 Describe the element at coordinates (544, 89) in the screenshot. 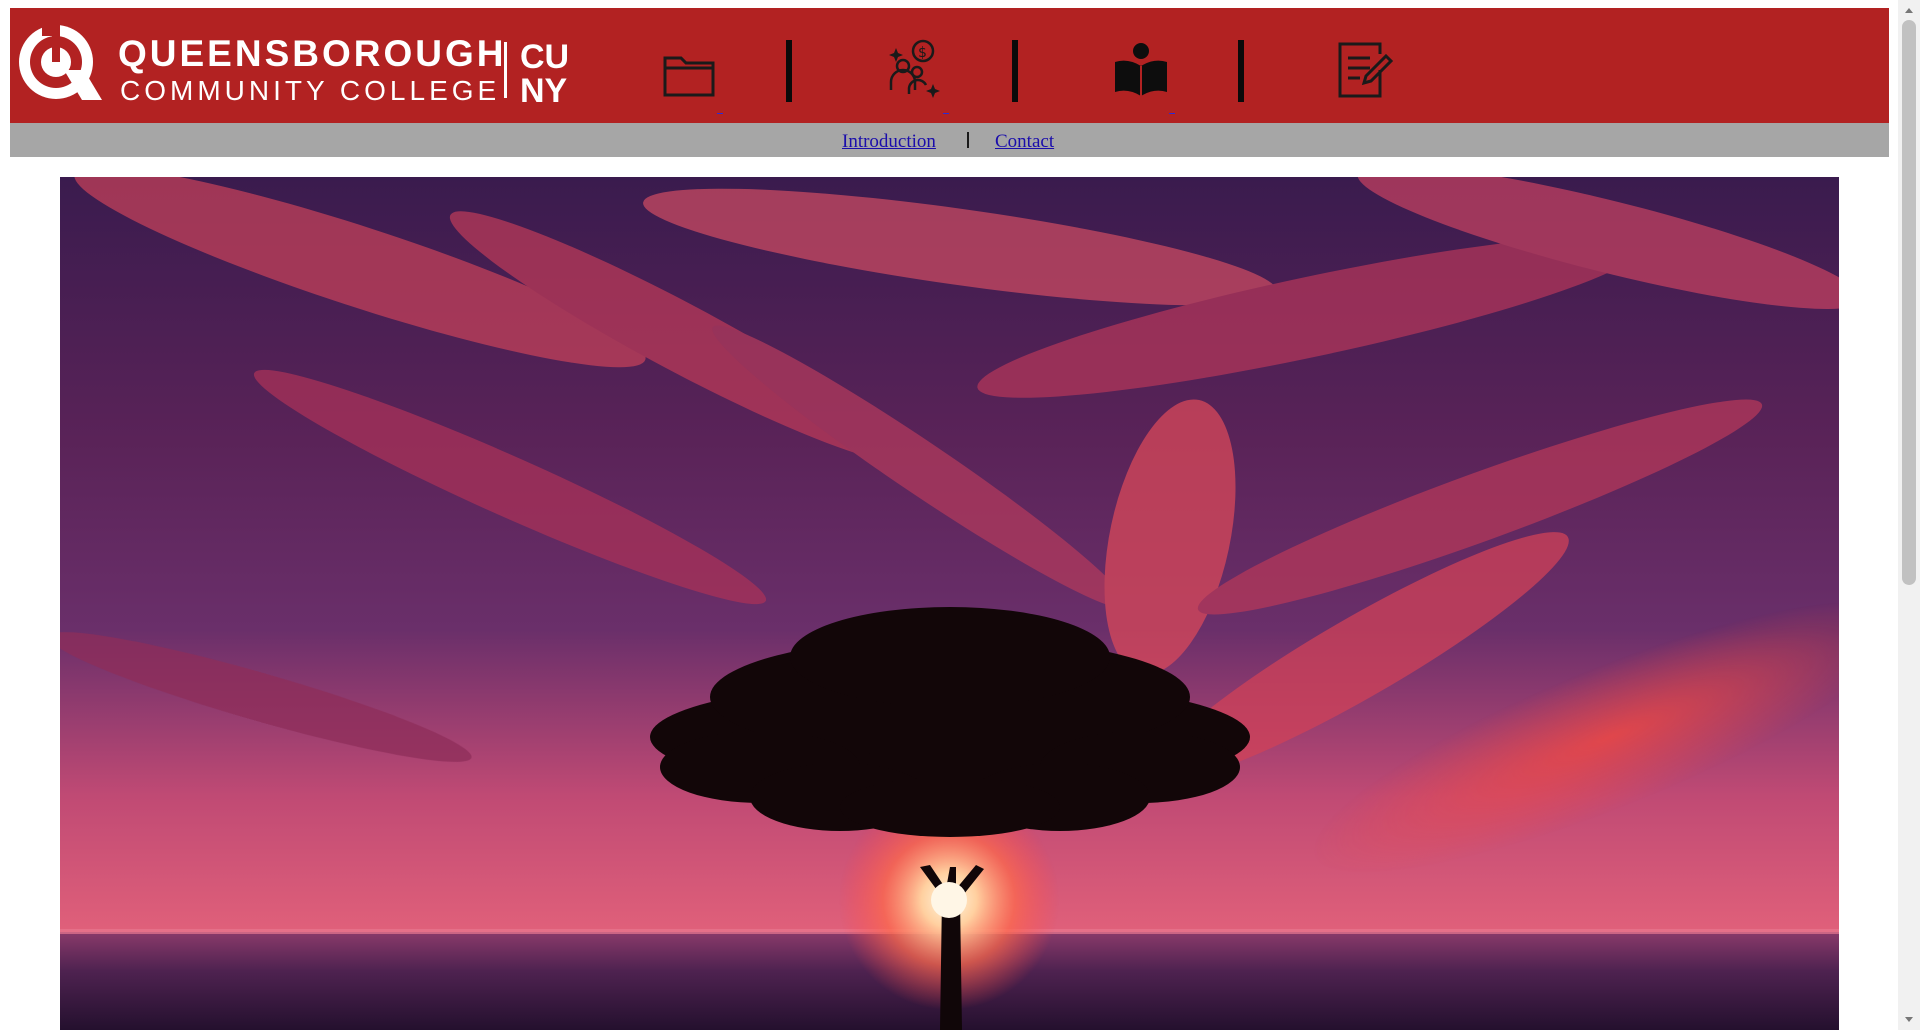

I see `cuny-bottom: NY` at that location.